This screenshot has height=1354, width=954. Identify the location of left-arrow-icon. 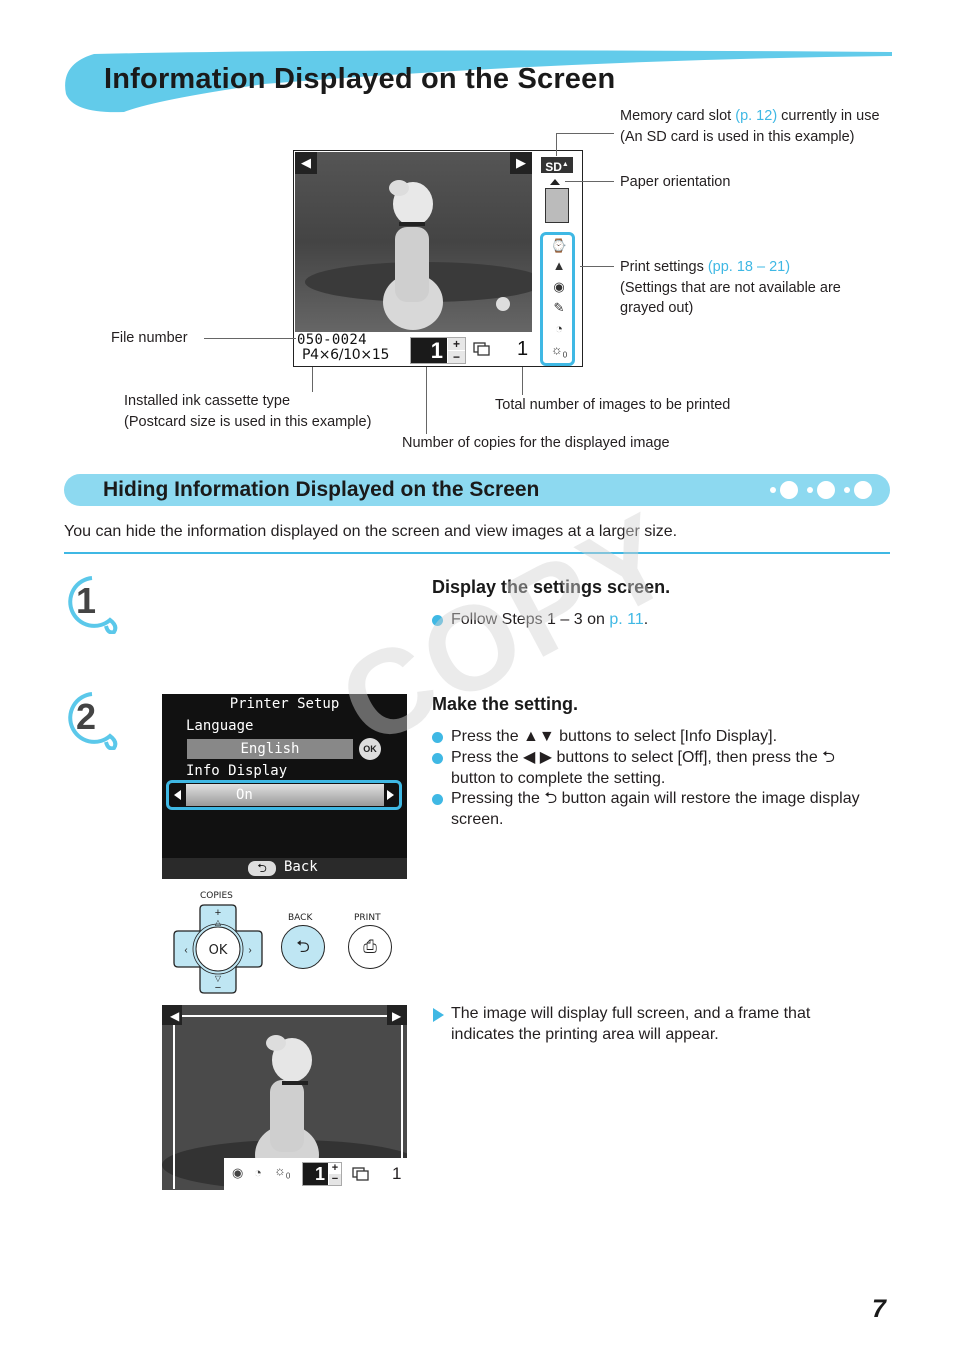
(177, 795).